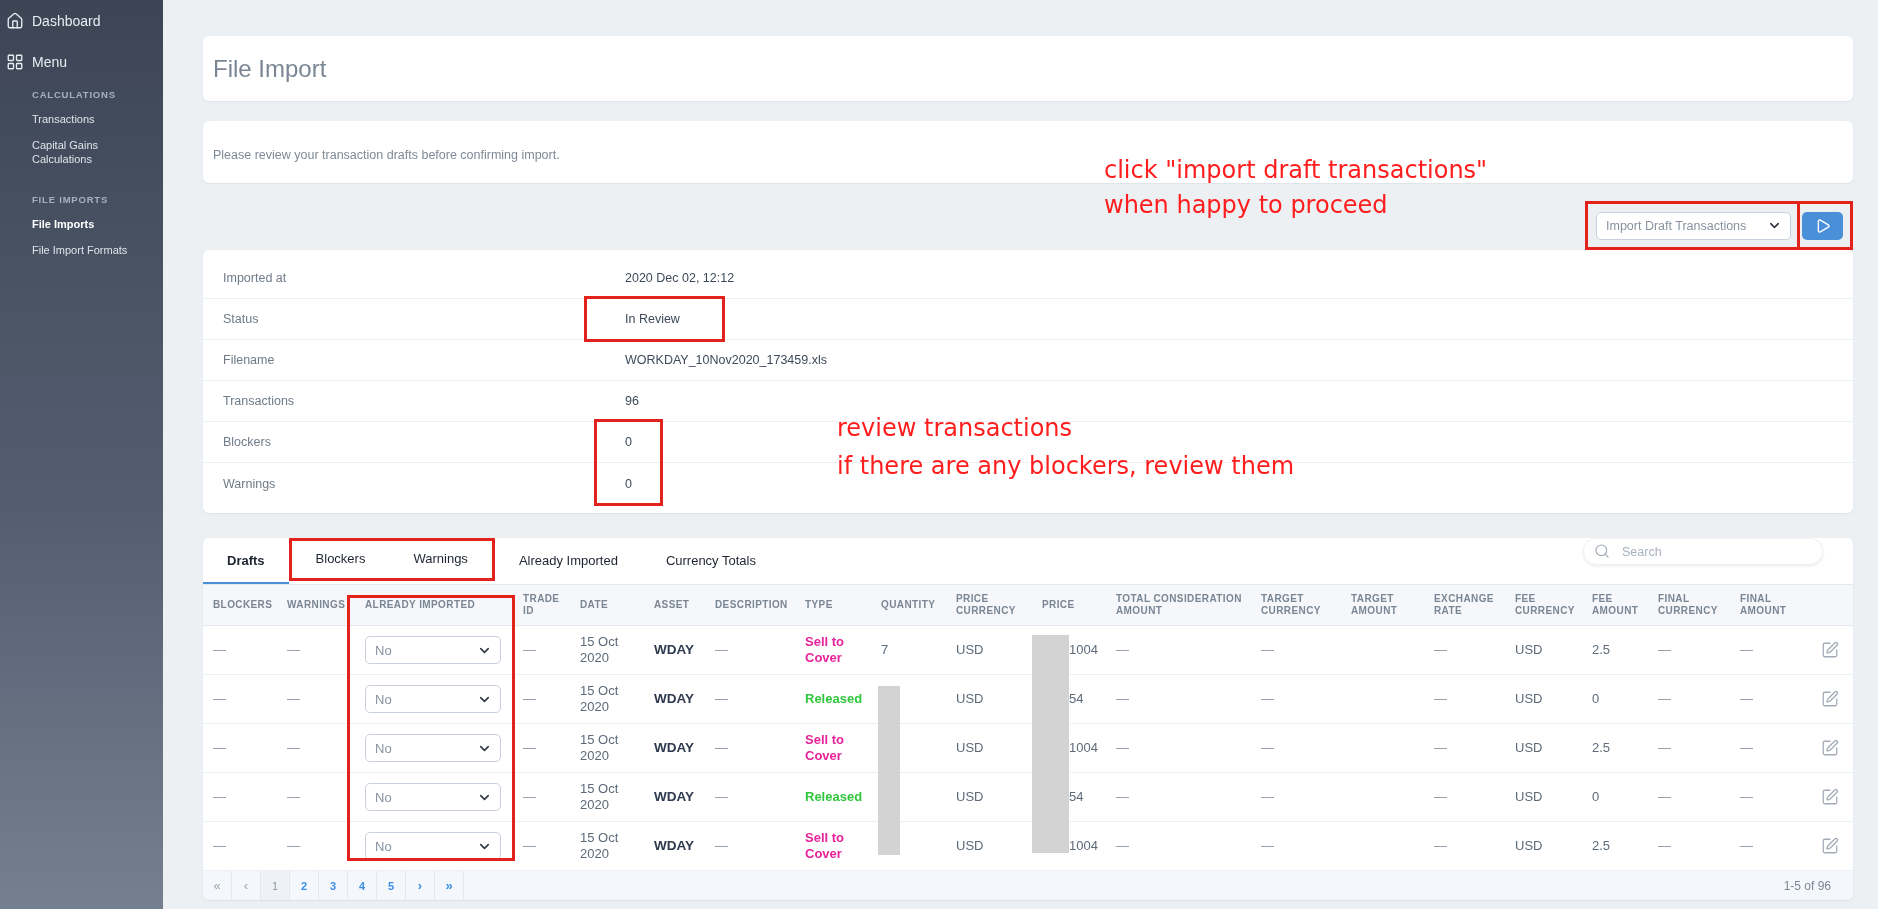 The width and height of the screenshot is (1878, 909). Describe the element at coordinates (255, 278) in the screenshot. I see `detail-label: Imported at` at that location.